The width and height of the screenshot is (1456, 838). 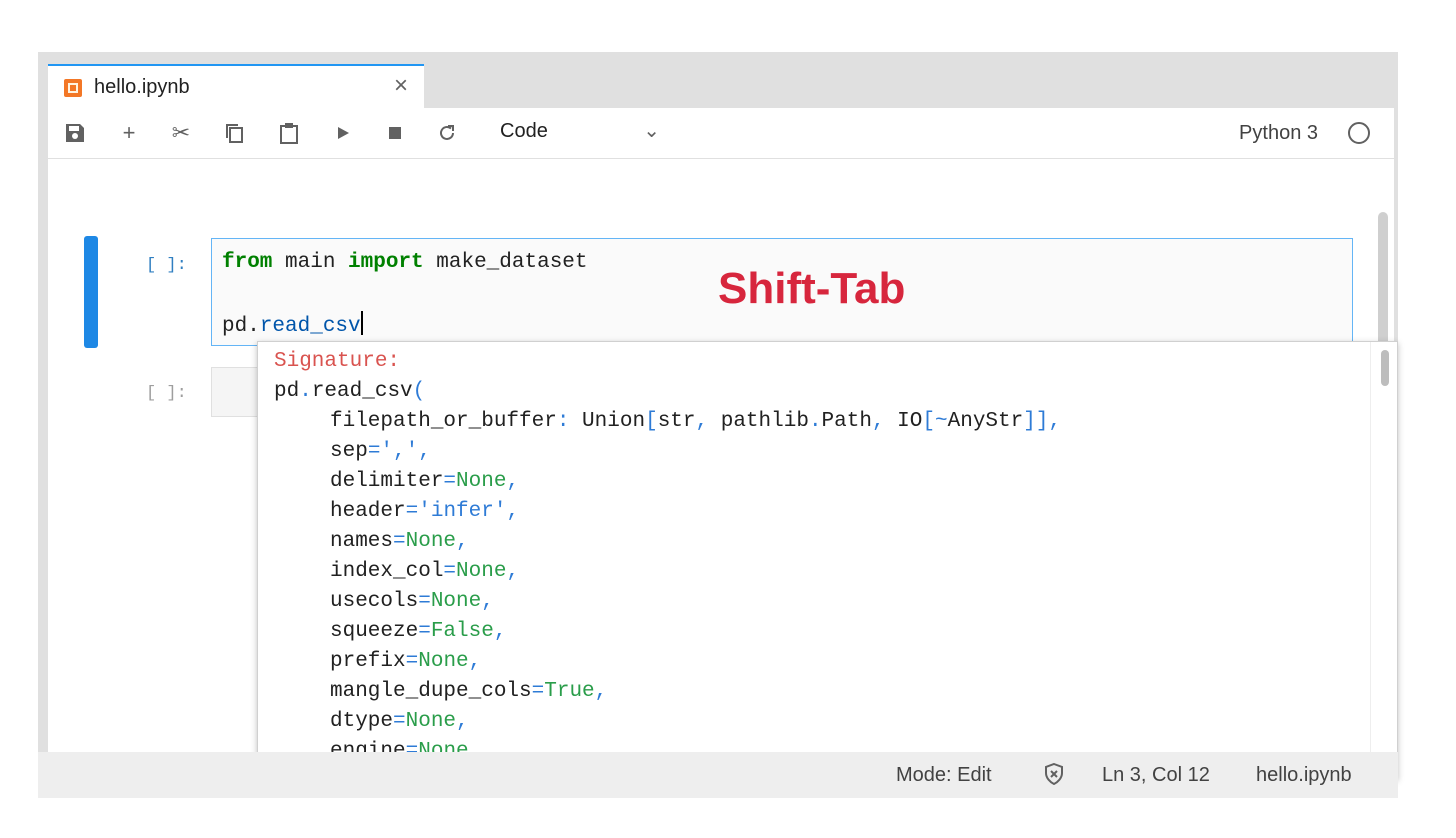 What do you see at coordinates (380, 451) in the screenshot?
I see `param-line: sep=',',` at bounding box center [380, 451].